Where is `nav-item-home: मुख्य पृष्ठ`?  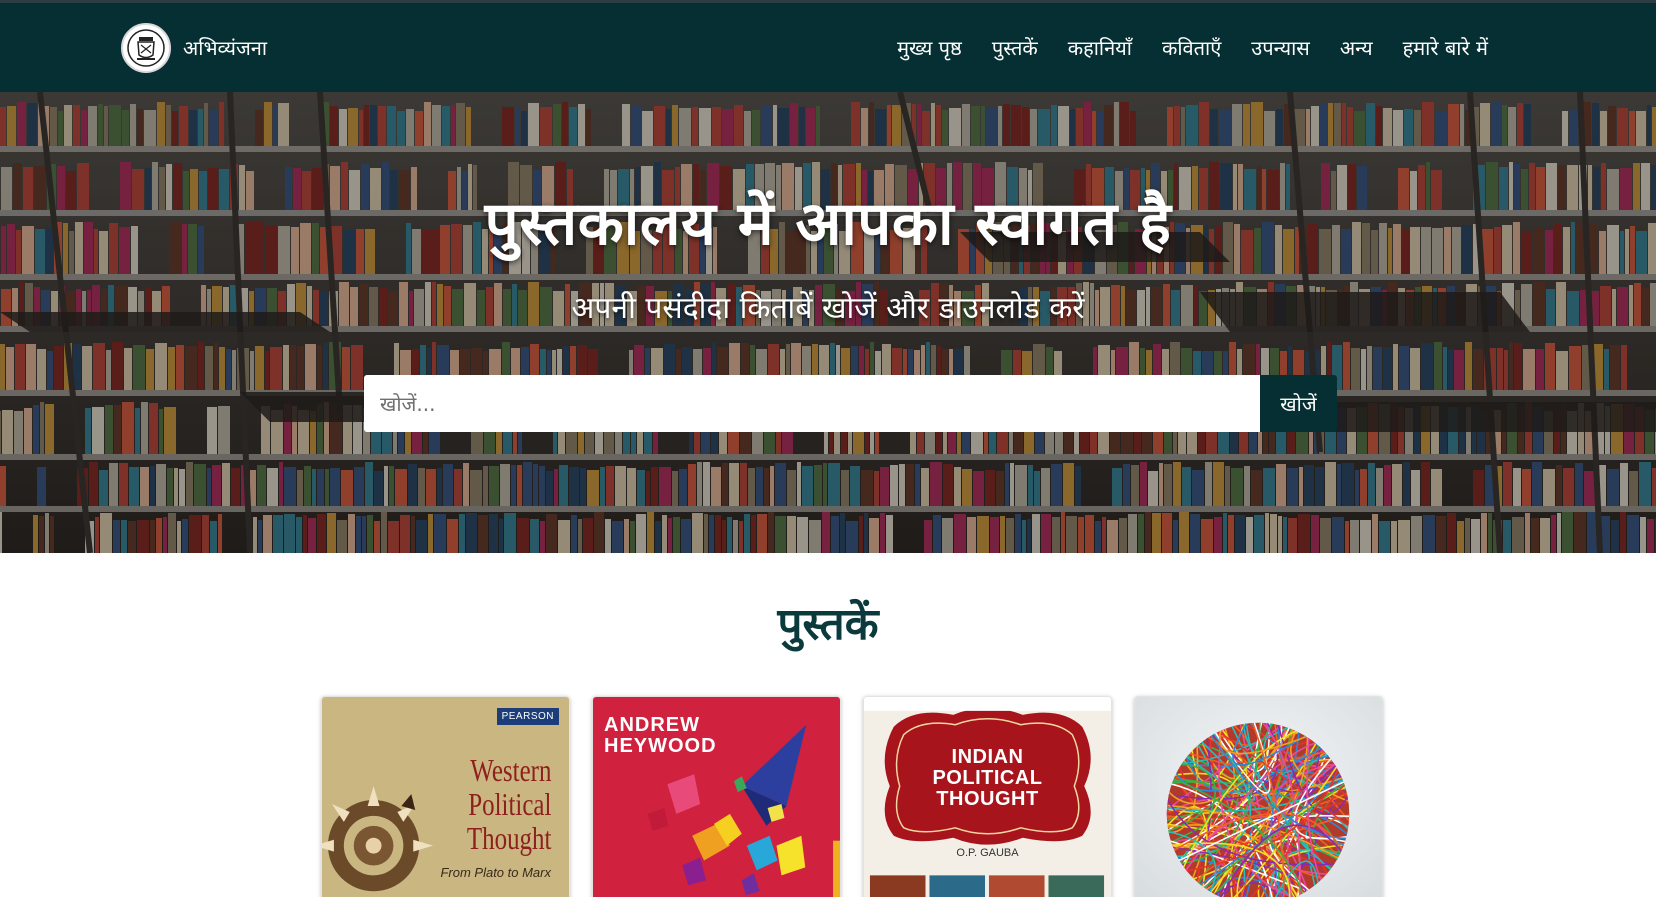 nav-item-home: मुख्य पृष्ठ is located at coordinates (929, 47).